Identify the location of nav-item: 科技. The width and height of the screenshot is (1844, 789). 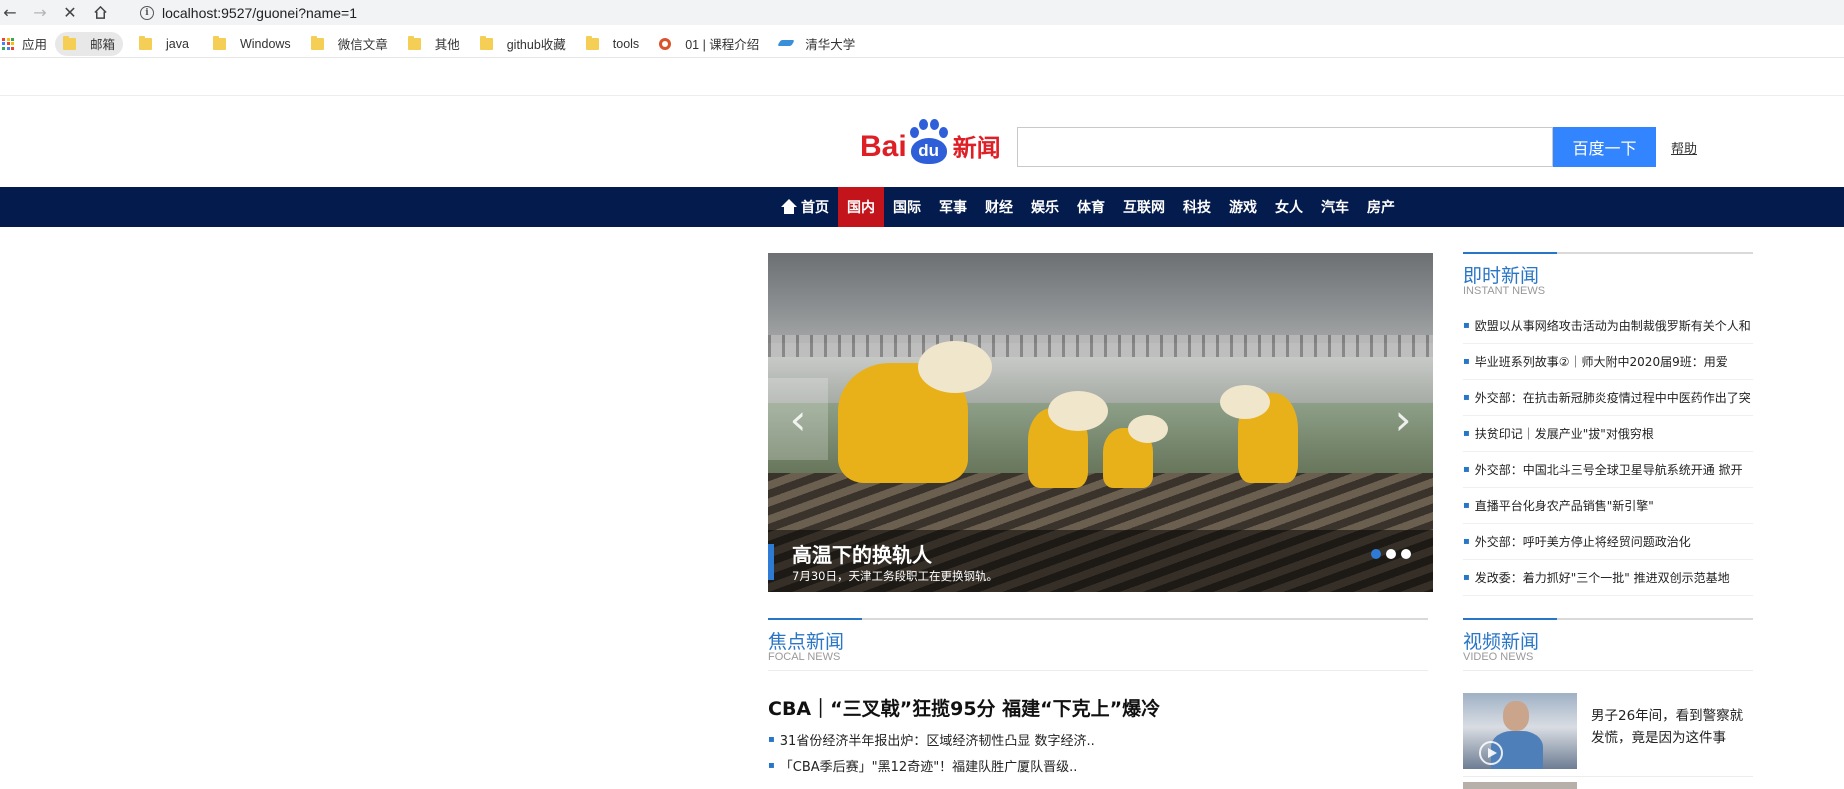
(1197, 207).